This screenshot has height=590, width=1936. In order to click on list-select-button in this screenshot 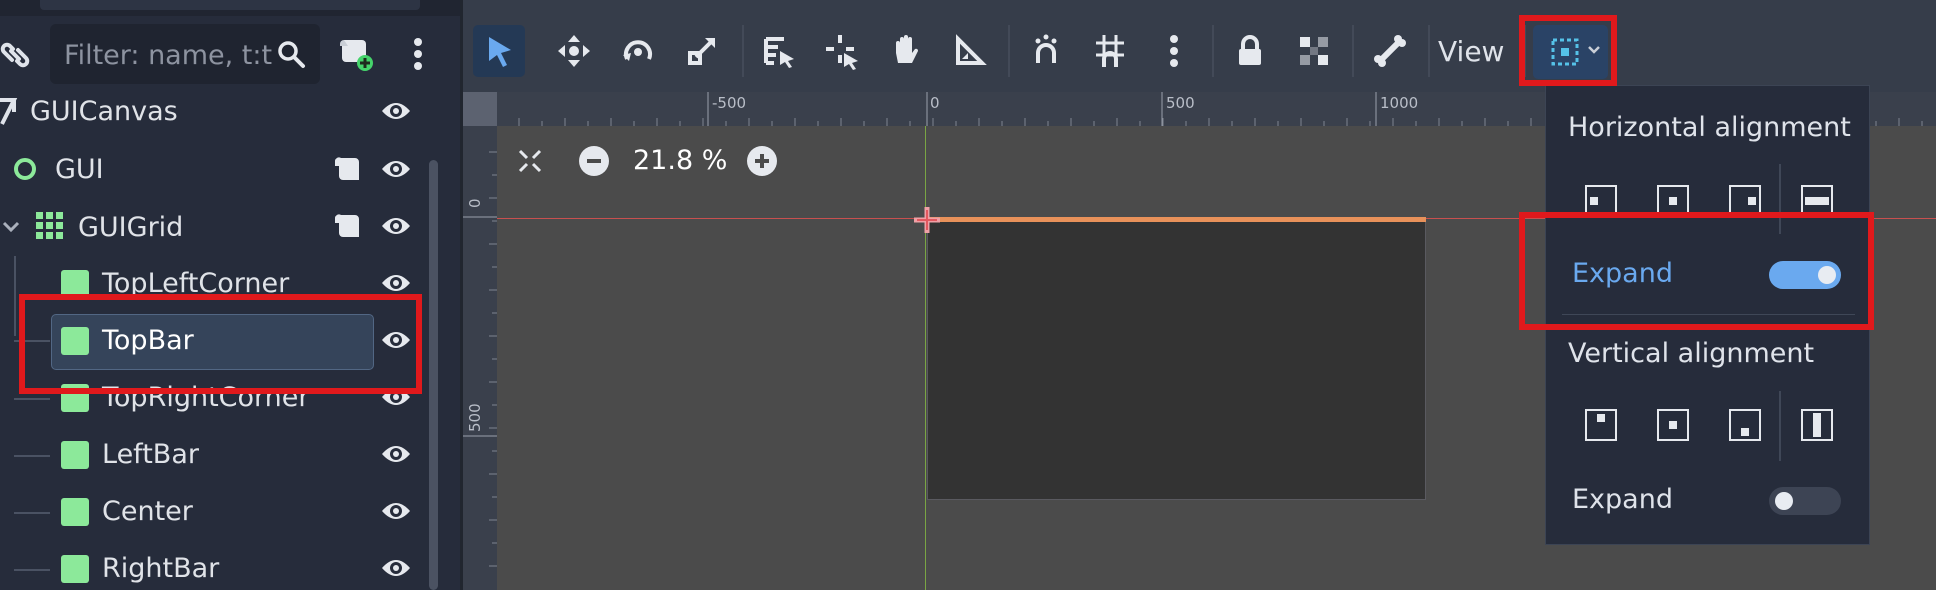, I will do `click(778, 51)`.